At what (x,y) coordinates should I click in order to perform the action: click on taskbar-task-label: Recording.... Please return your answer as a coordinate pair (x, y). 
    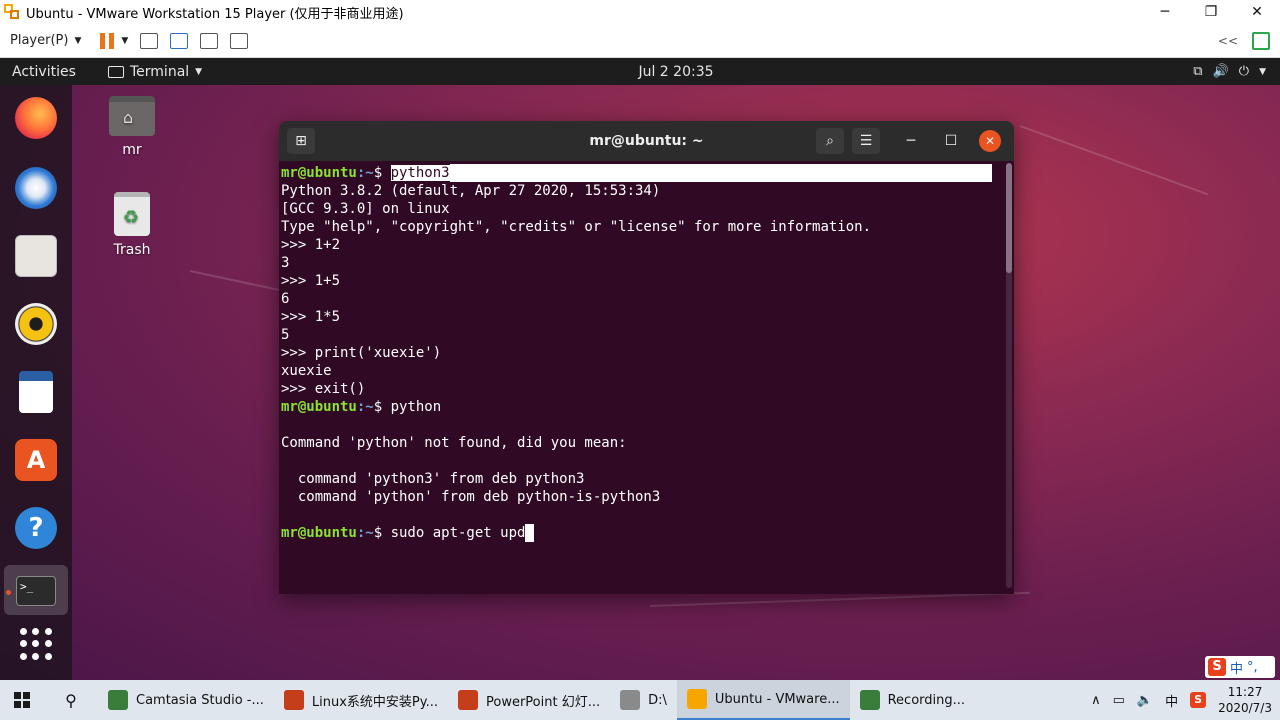
    Looking at the image, I should click on (926, 700).